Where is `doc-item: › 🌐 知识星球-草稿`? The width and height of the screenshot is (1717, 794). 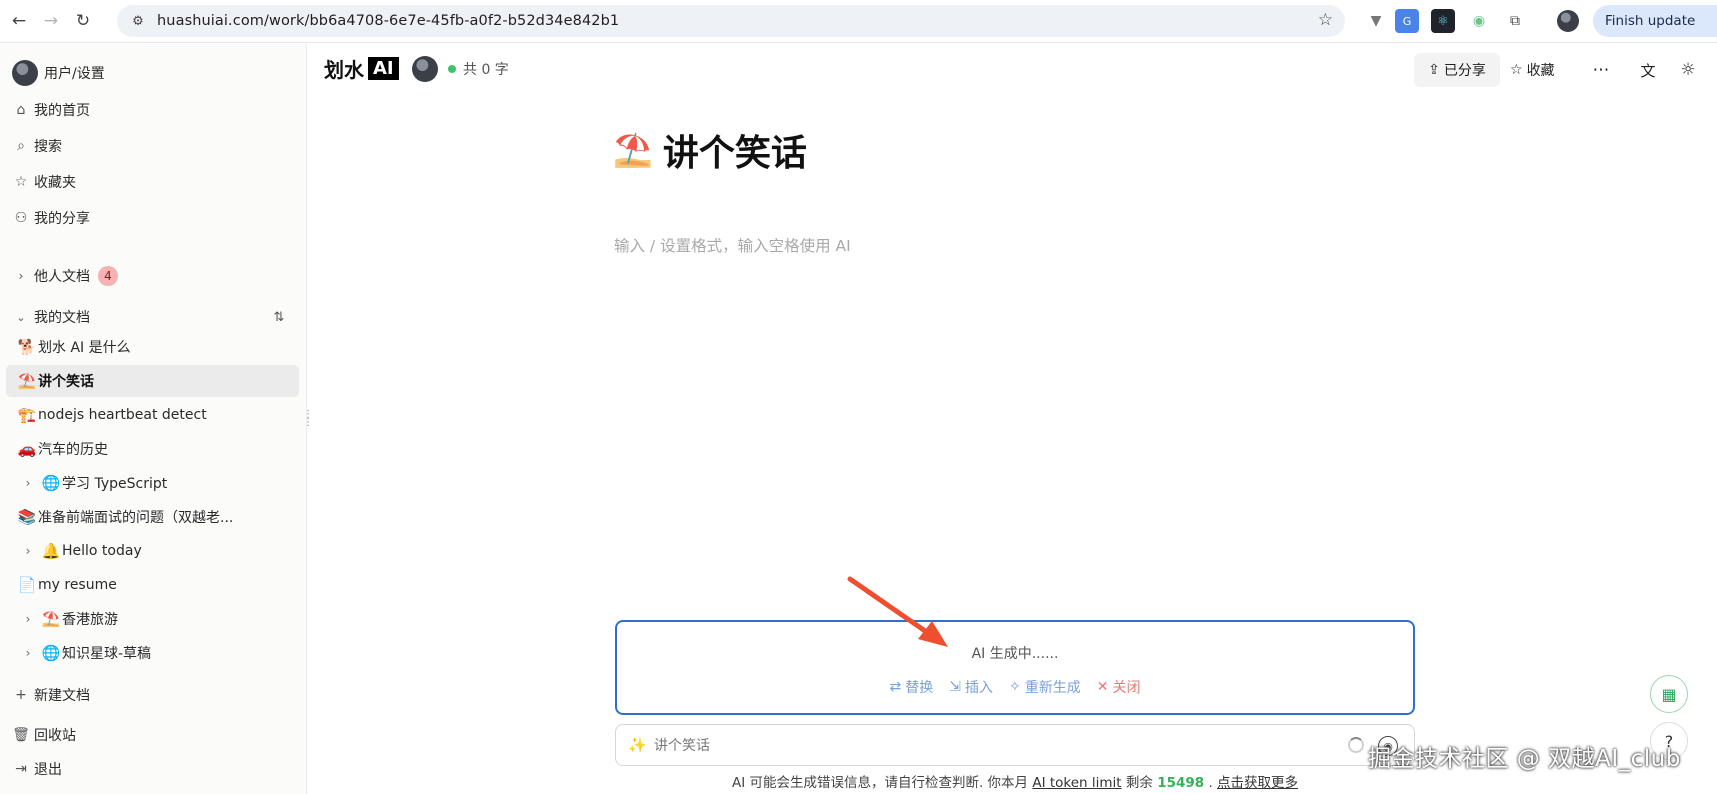 doc-item: › 🌐 知识星球-草稿 is located at coordinates (152, 653).